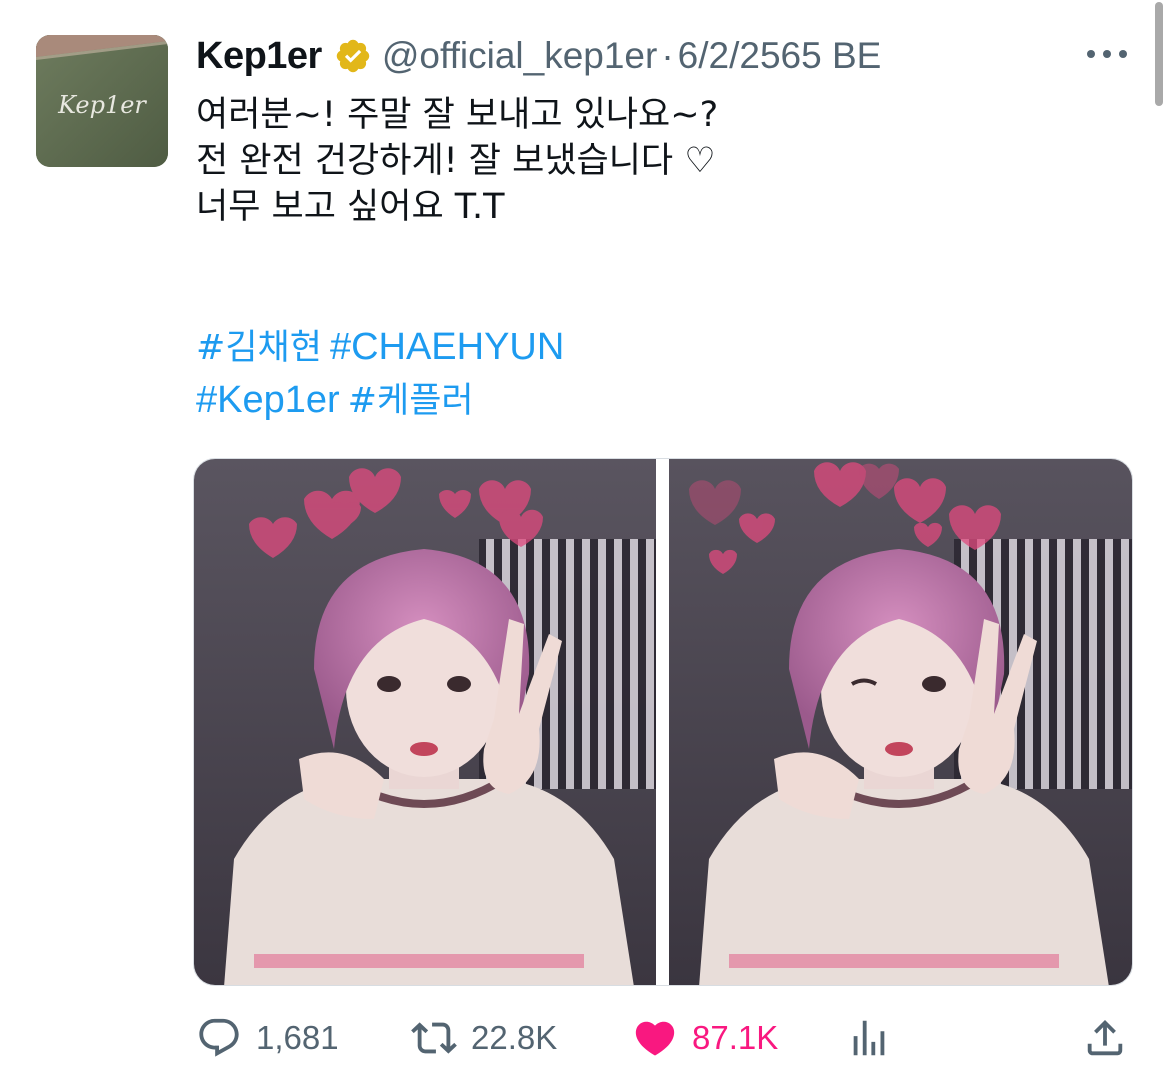  I want to click on tweet-text-line: 전 완전 건강하게! 잘 보냈습니다 ♡, so click(456, 161).